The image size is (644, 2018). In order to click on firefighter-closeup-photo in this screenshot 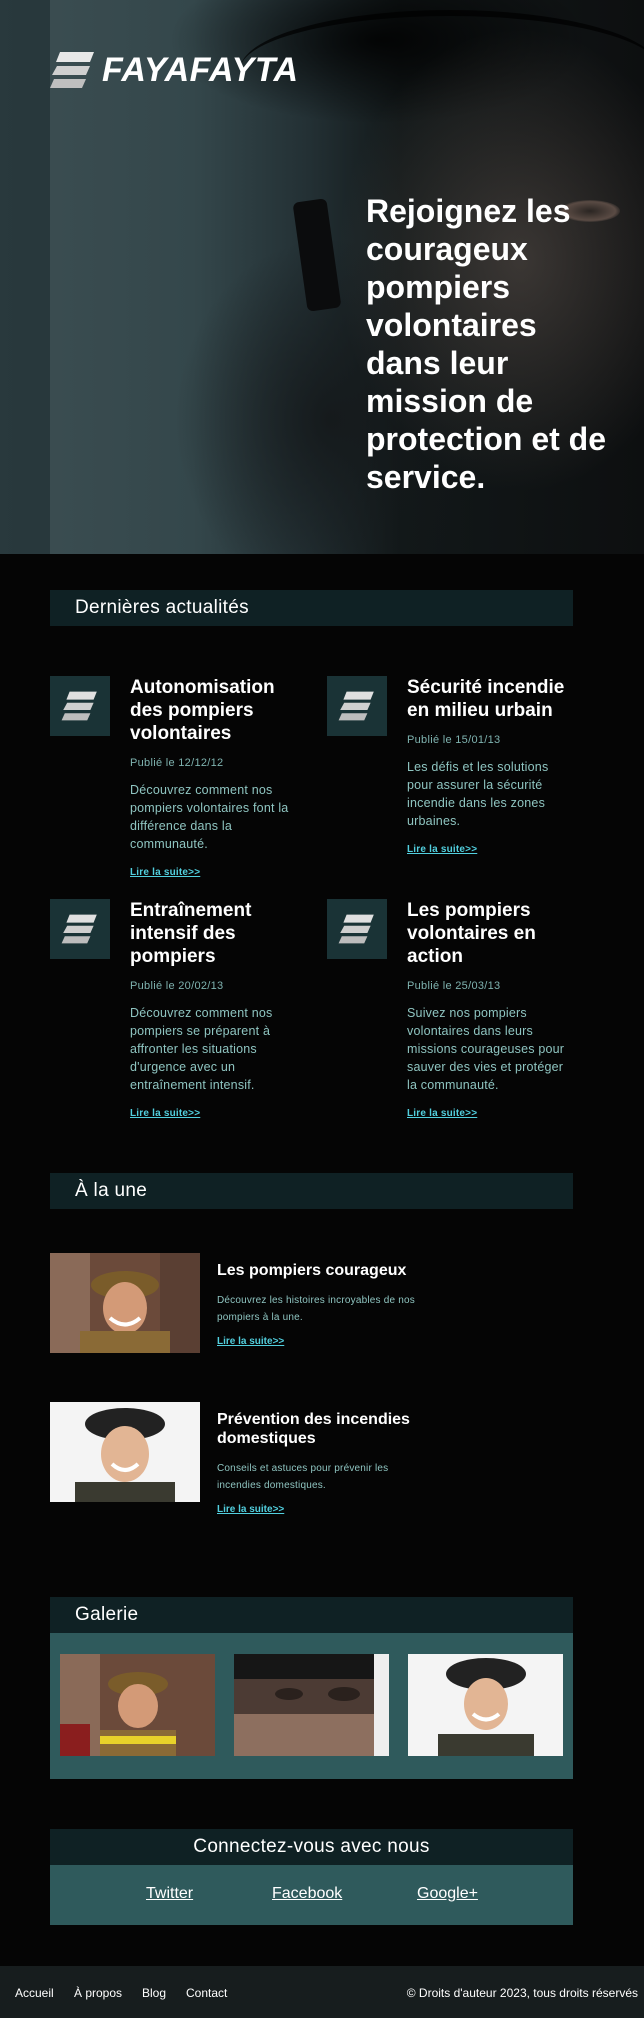, I will do `click(311, 1705)`.